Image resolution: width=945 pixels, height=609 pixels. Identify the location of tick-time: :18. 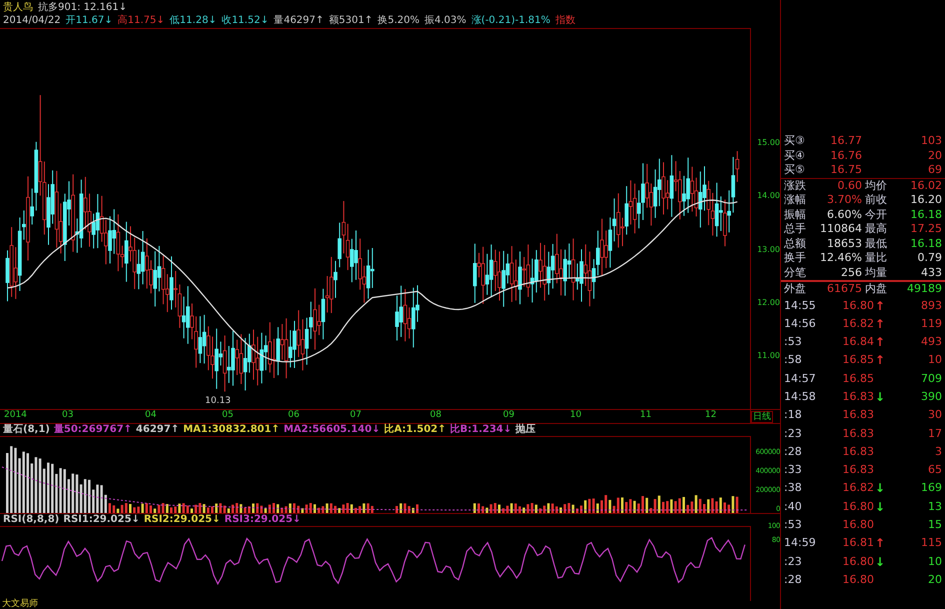
(793, 415).